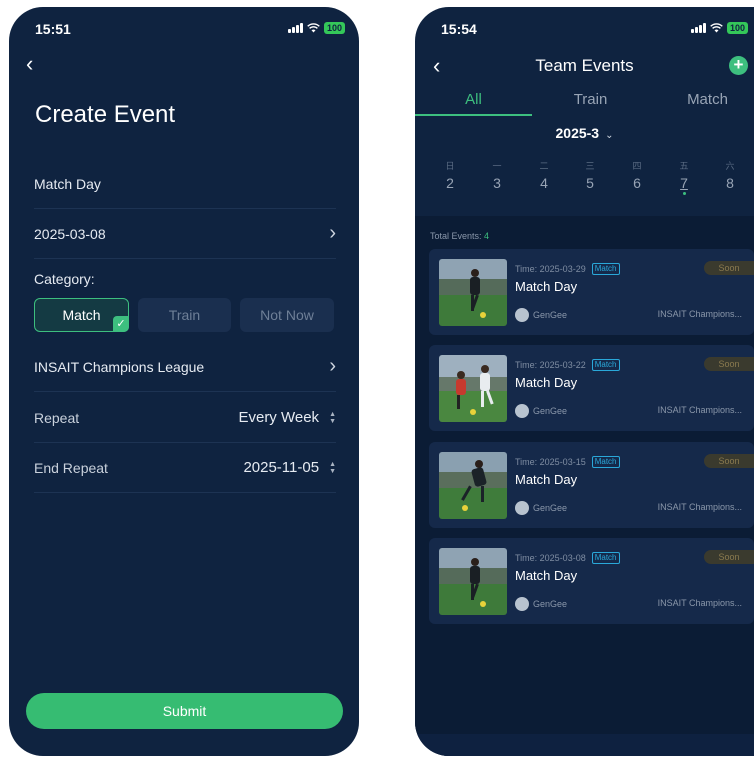 This screenshot has height=758, width=754. Describe the element at coordinates (637, 183) in the screenshot. I see `date-number: 6` at that location.